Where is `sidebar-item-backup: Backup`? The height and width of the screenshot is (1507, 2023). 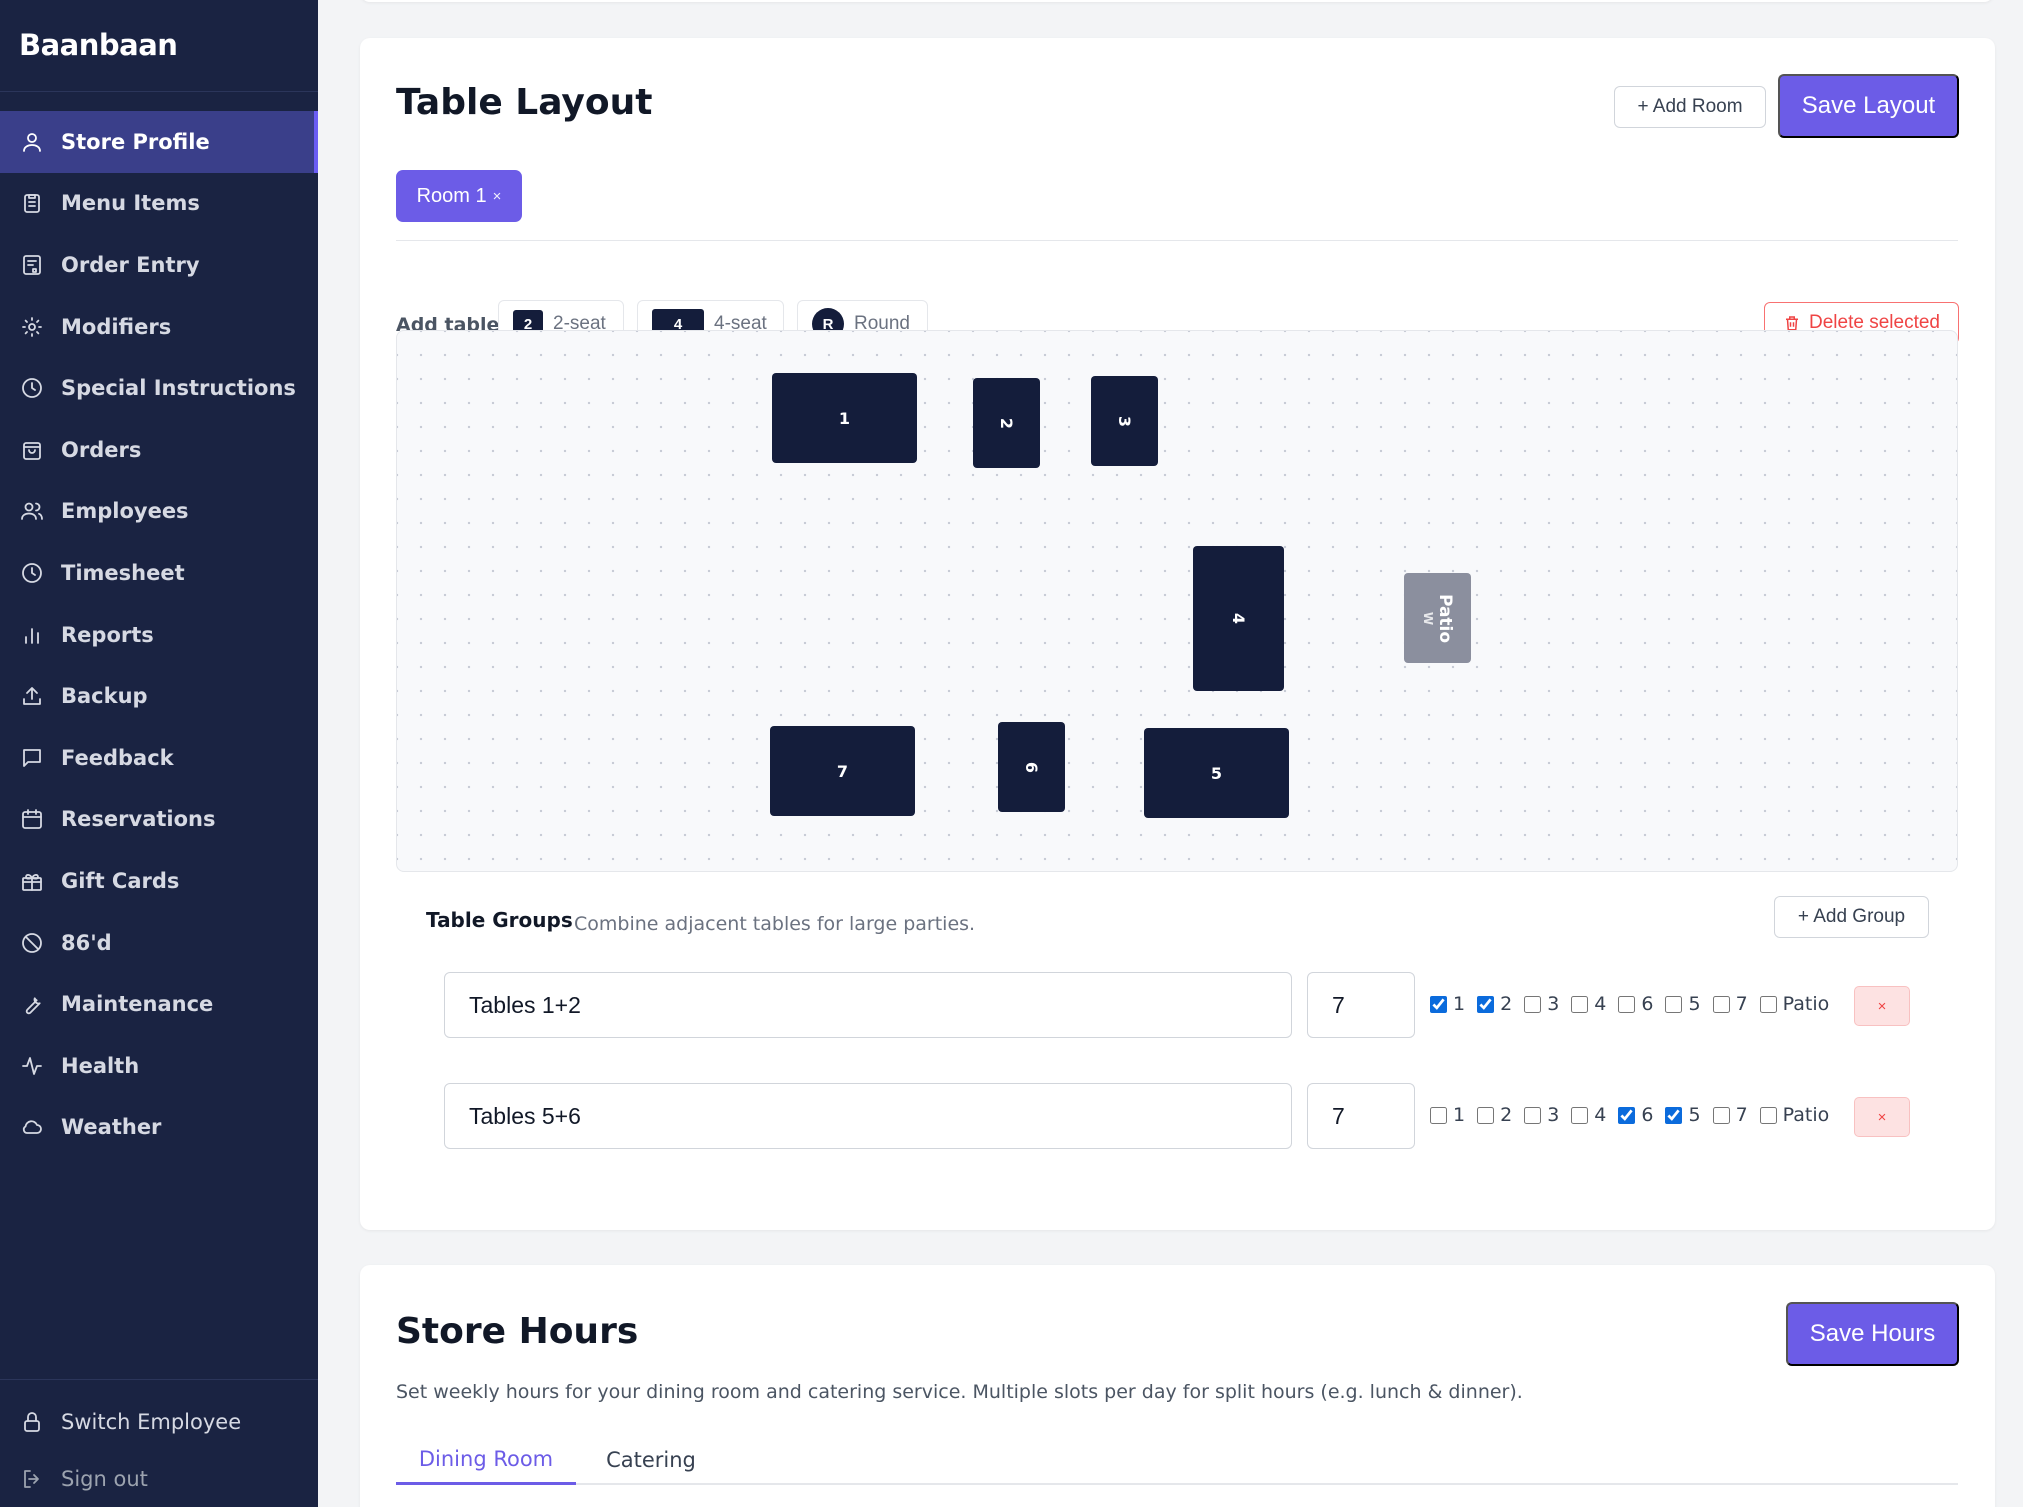 sidebar-item-backup: Backup is located at coordinates (159, 696).